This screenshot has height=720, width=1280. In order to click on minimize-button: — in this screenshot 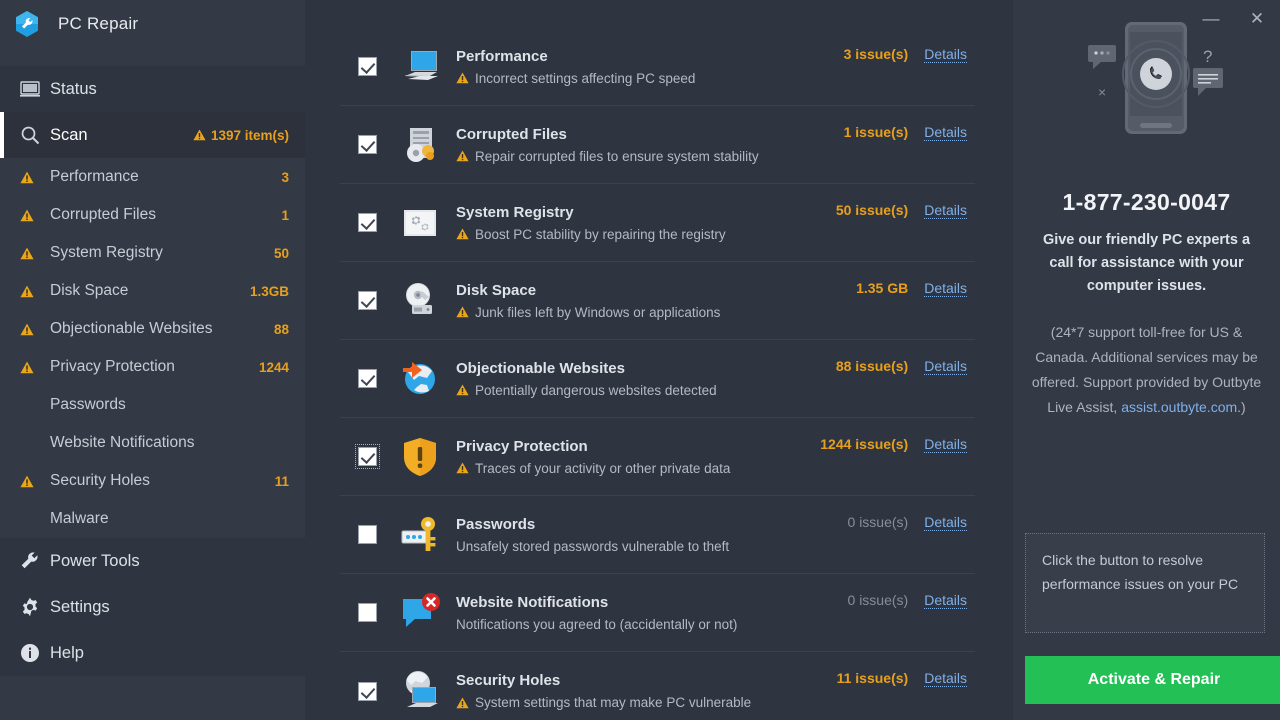, I will do `click(1211, 19)`.